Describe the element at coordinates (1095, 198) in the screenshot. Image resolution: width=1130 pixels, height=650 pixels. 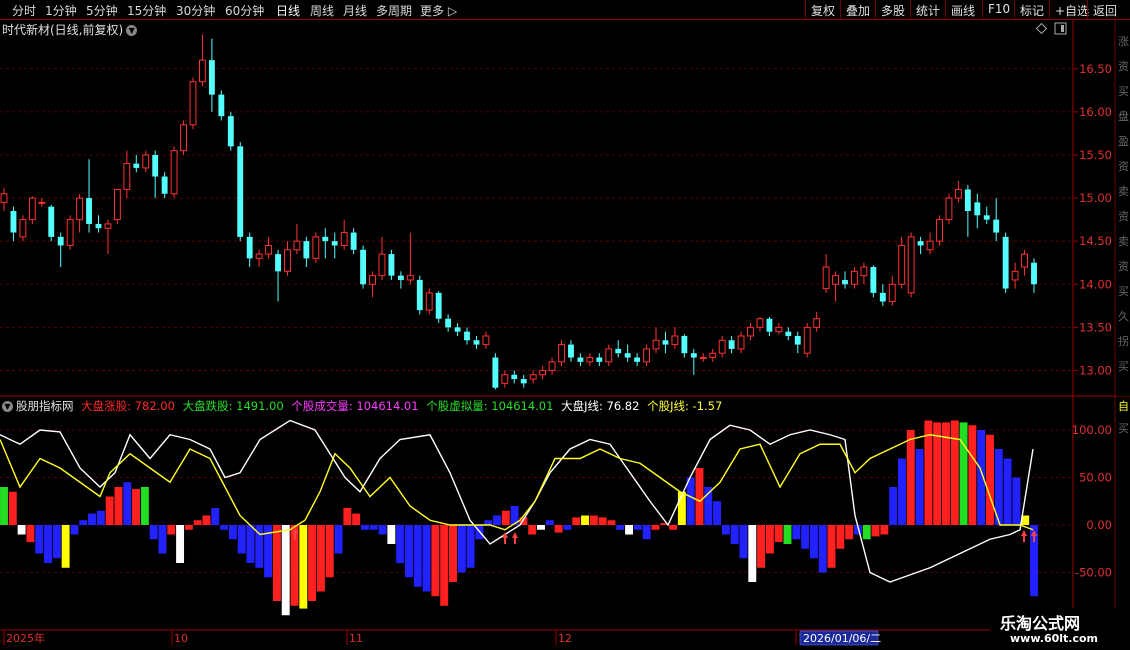
I see `price-tick-label: 15.00` at that location.